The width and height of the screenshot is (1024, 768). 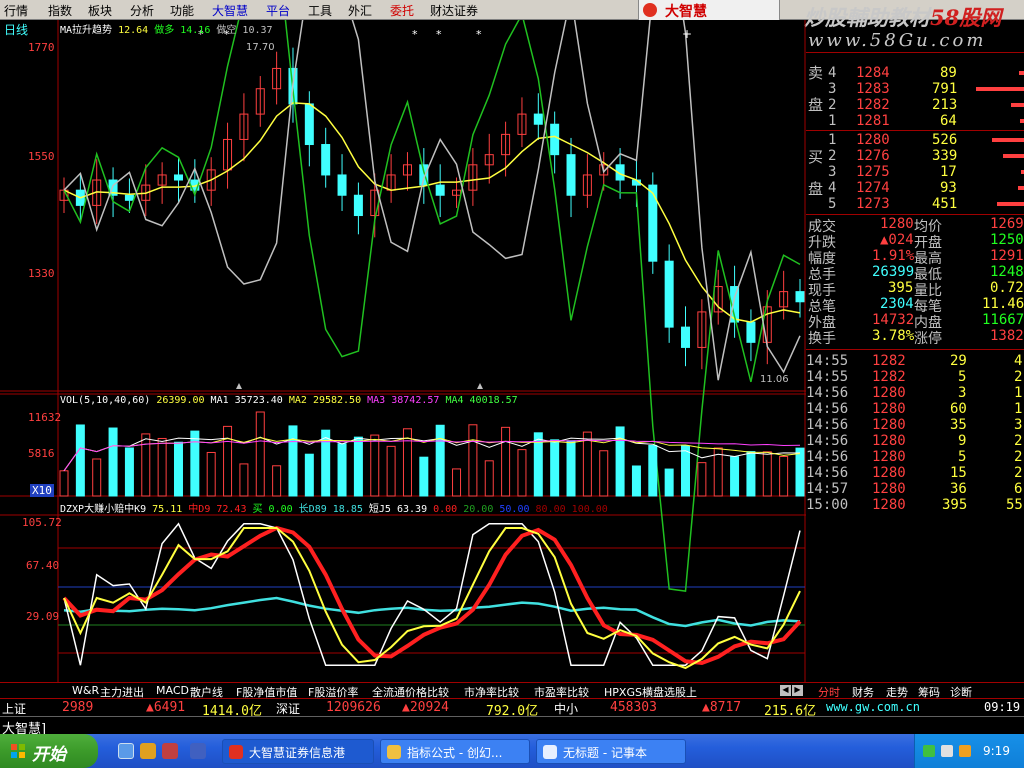 I want to click on tick-row: 14:55 1282 5 2, so click(x=915, y=377).